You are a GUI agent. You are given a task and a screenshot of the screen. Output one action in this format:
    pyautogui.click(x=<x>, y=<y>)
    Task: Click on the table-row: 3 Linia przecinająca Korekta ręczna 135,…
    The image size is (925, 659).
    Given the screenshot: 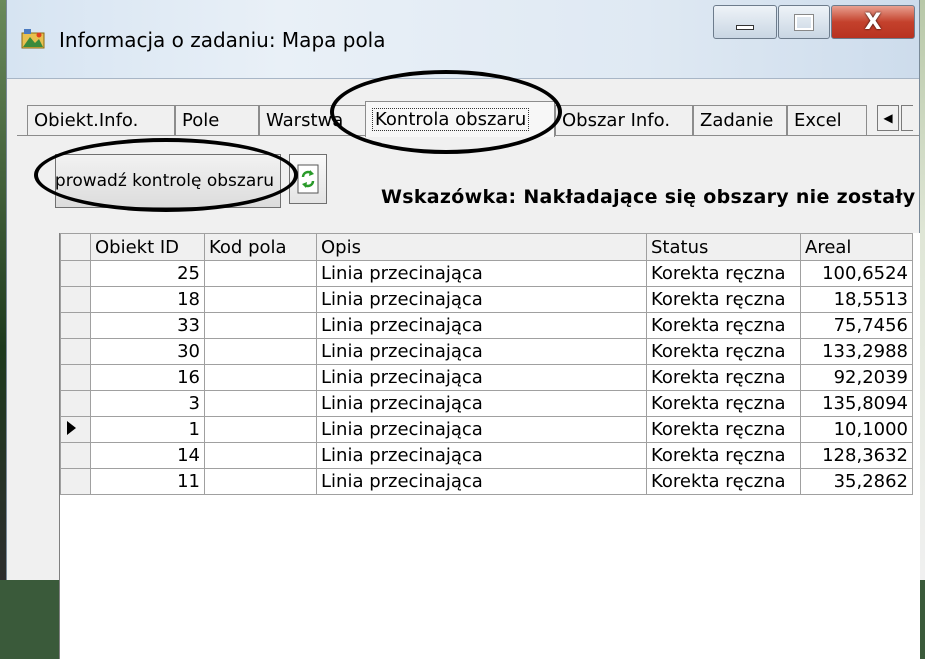 What is the action you would take?
    pyautogui.click(x=486, y=403)
    